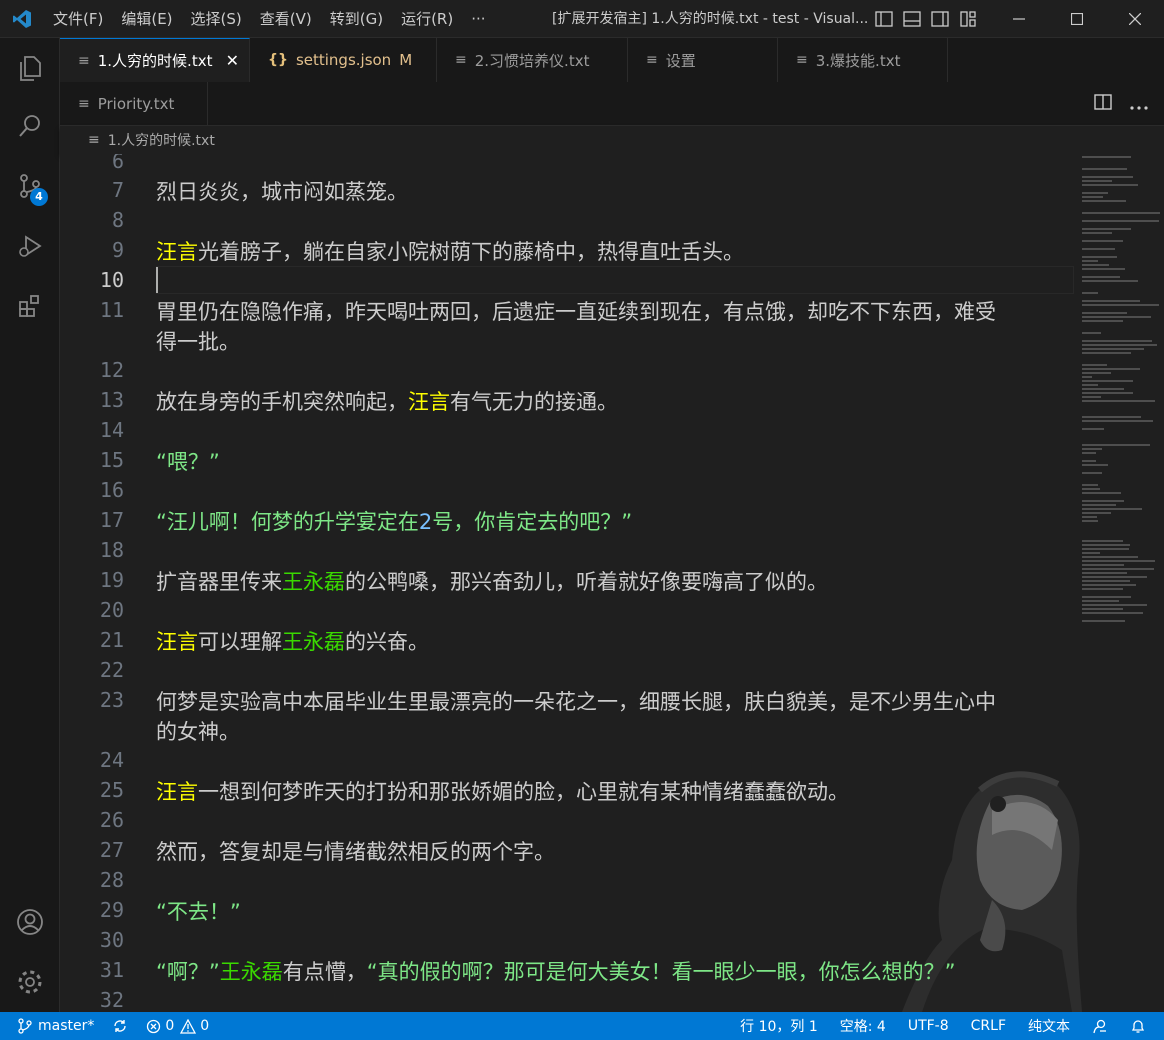 Image resolution: width=1164 pixels, height=1040 pixels. What do you see at coordinates (30, 126) in the screenshot?
I see `search-icon` at bounding box center [30, 126].